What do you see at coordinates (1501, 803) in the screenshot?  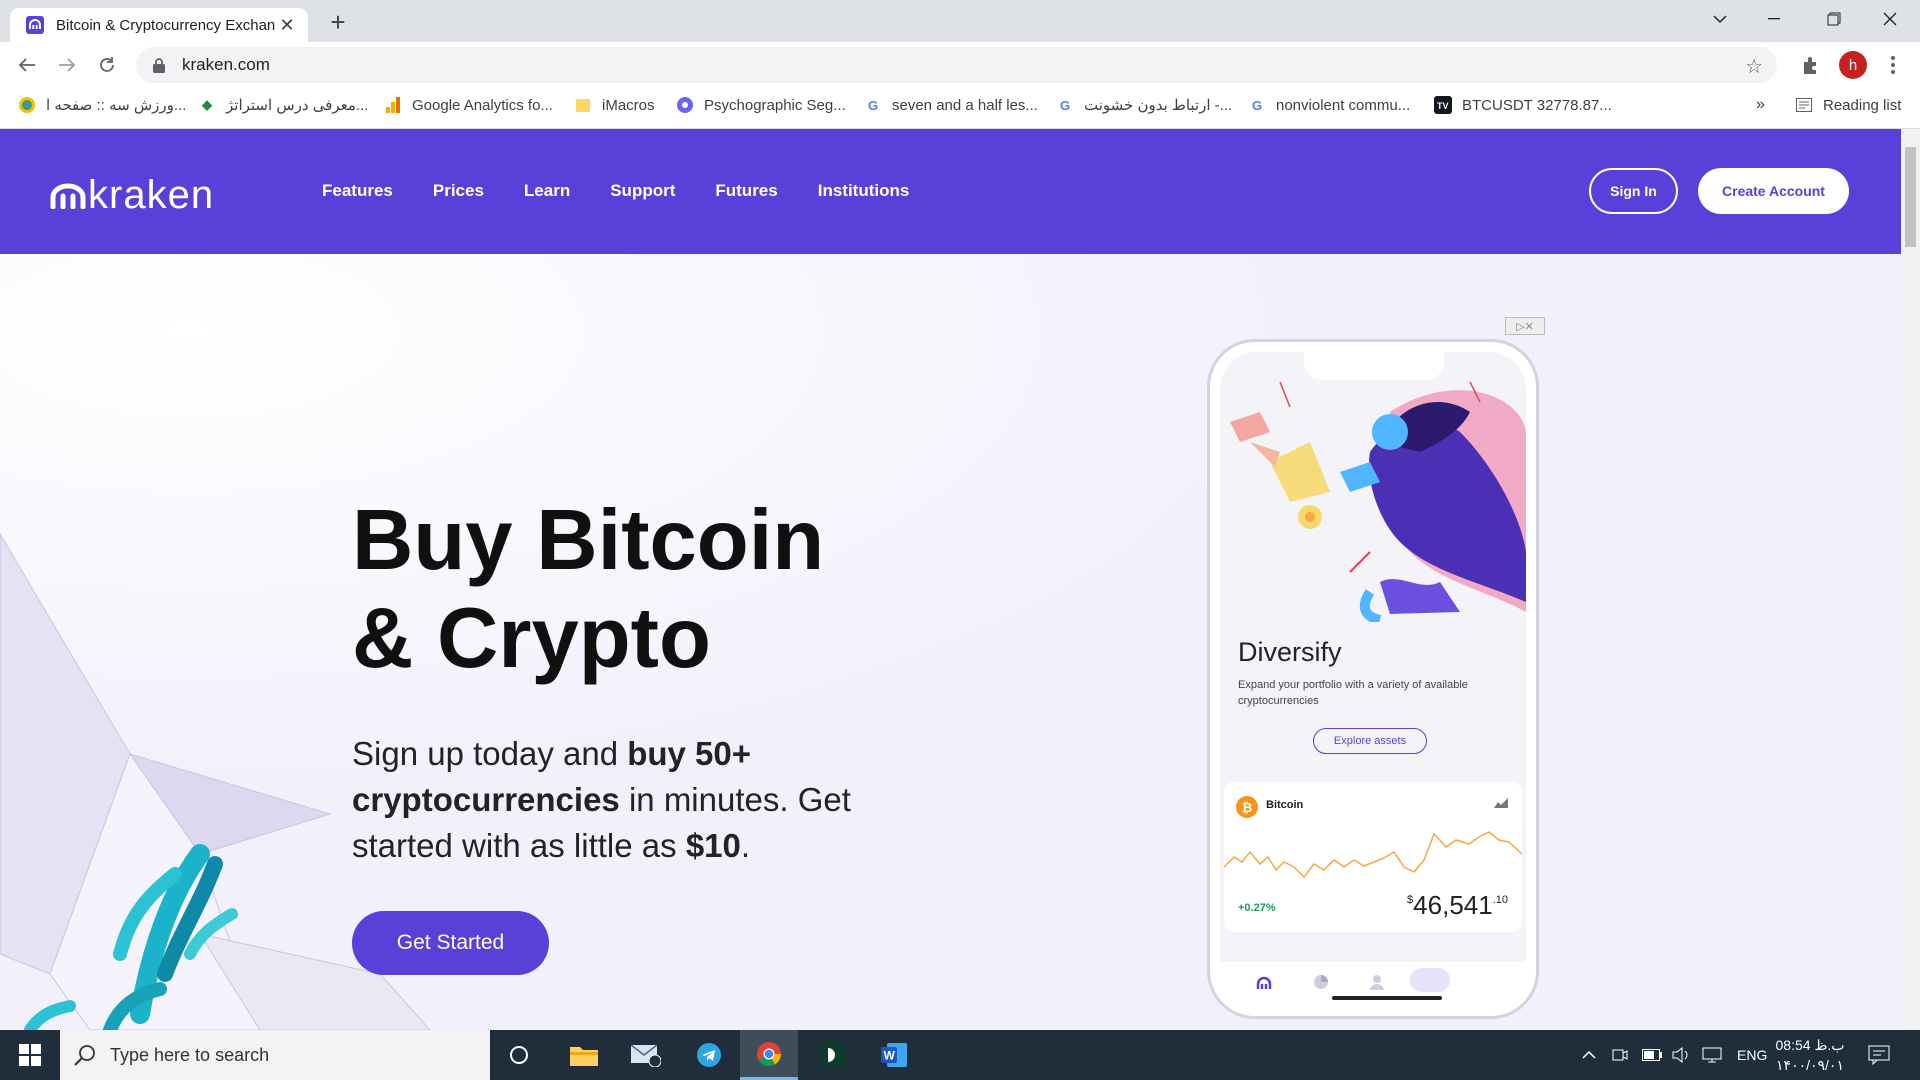 I see `chart-type-icon` at bounding box center [1501, 803].